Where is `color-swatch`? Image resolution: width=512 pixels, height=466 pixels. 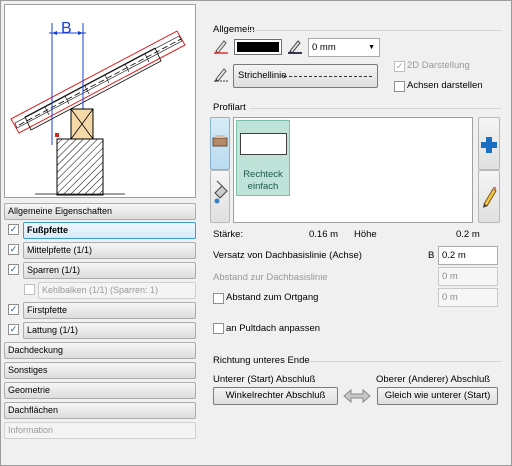
color-swatch is located at coordinates (258, 47).